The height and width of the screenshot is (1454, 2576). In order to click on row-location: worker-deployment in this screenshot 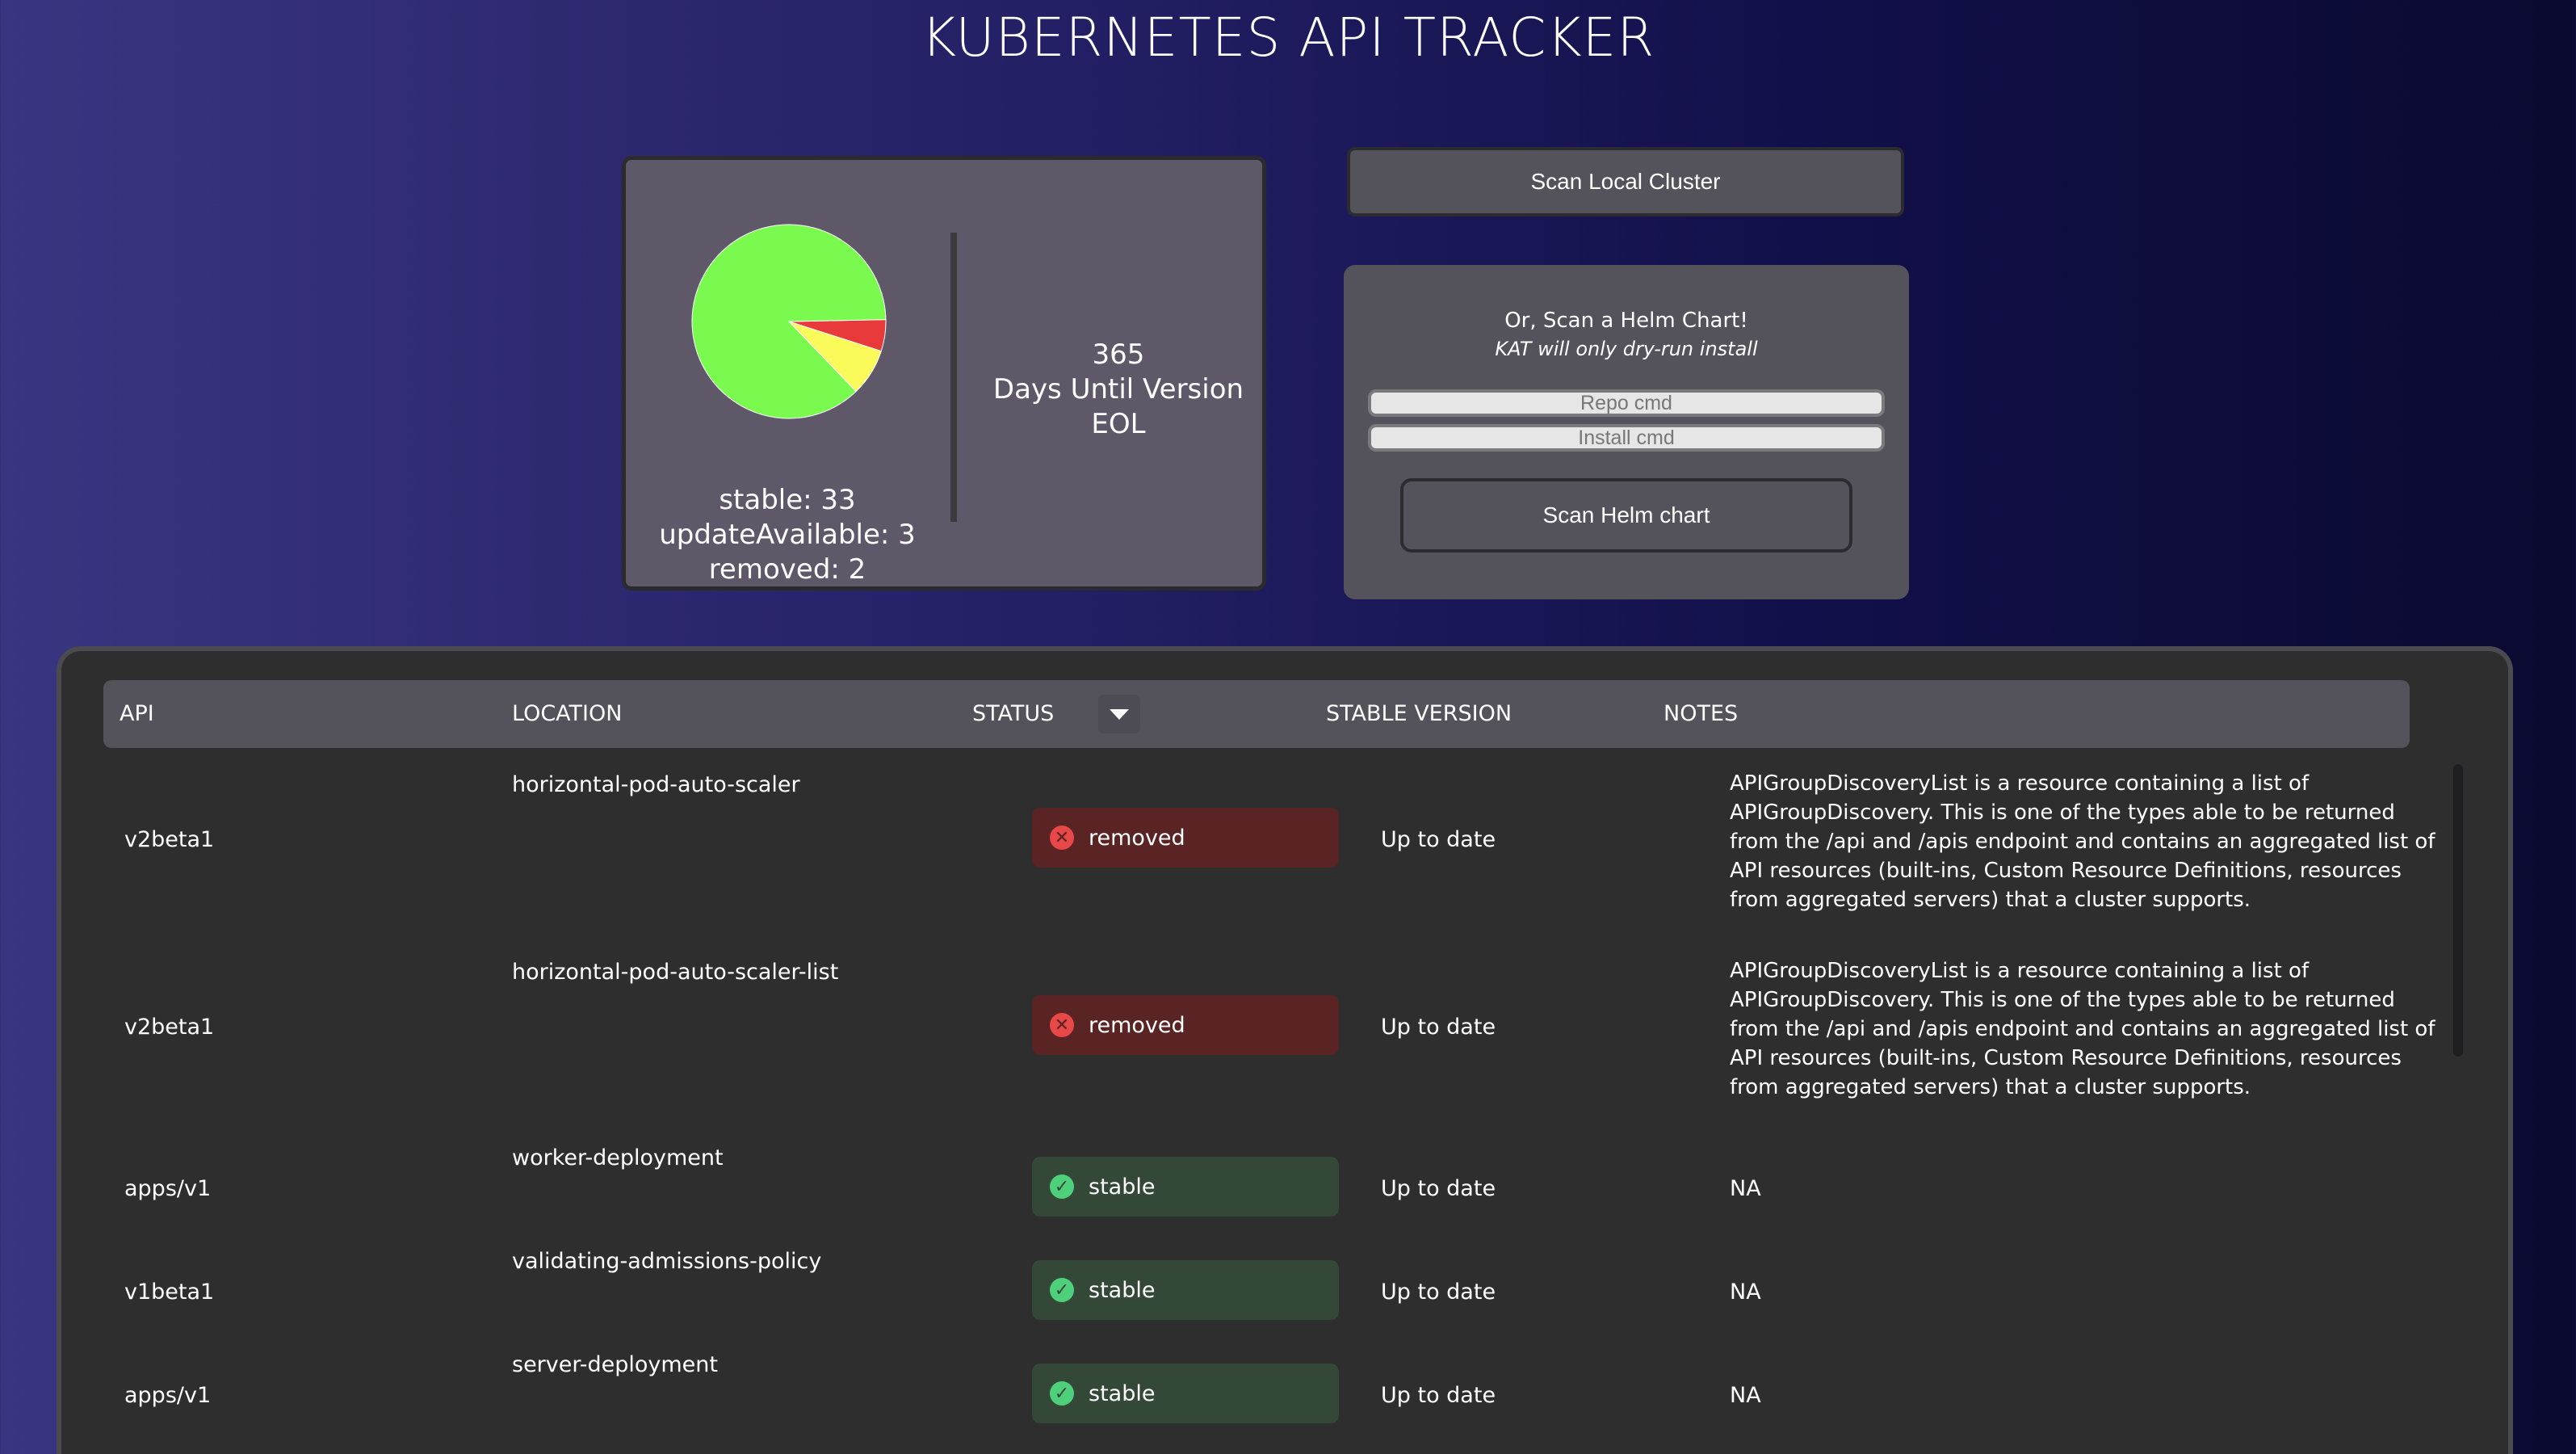, I will do `click(618, 1157)`.